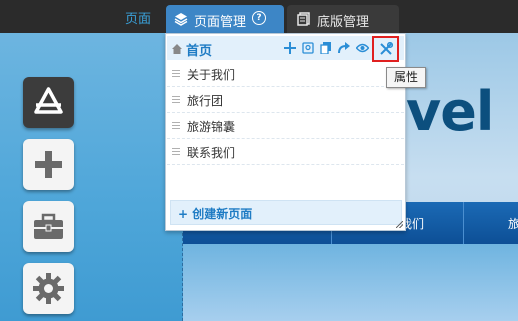 This screenshot has height=321, width=518. I want to click on page-item-home: 首页, so click(285, 49).